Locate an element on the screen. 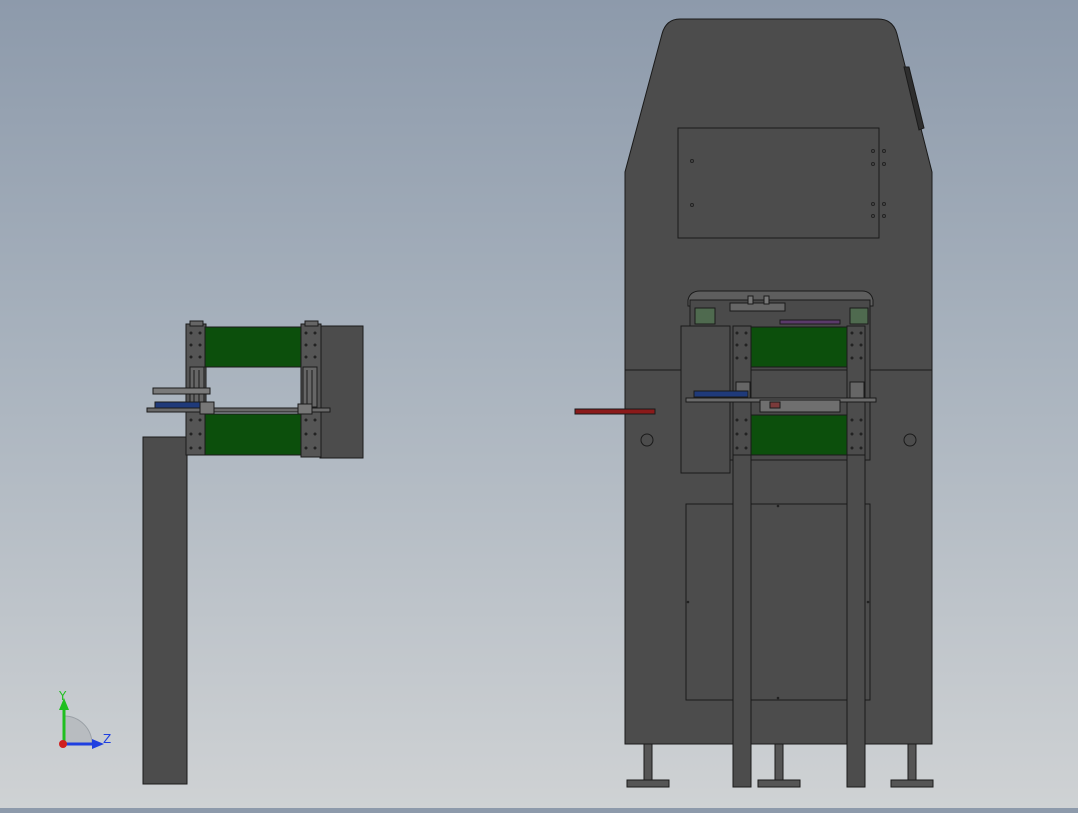 This screenshot has width=1078, height=813. knob-right is located at coordinates (910, 440).